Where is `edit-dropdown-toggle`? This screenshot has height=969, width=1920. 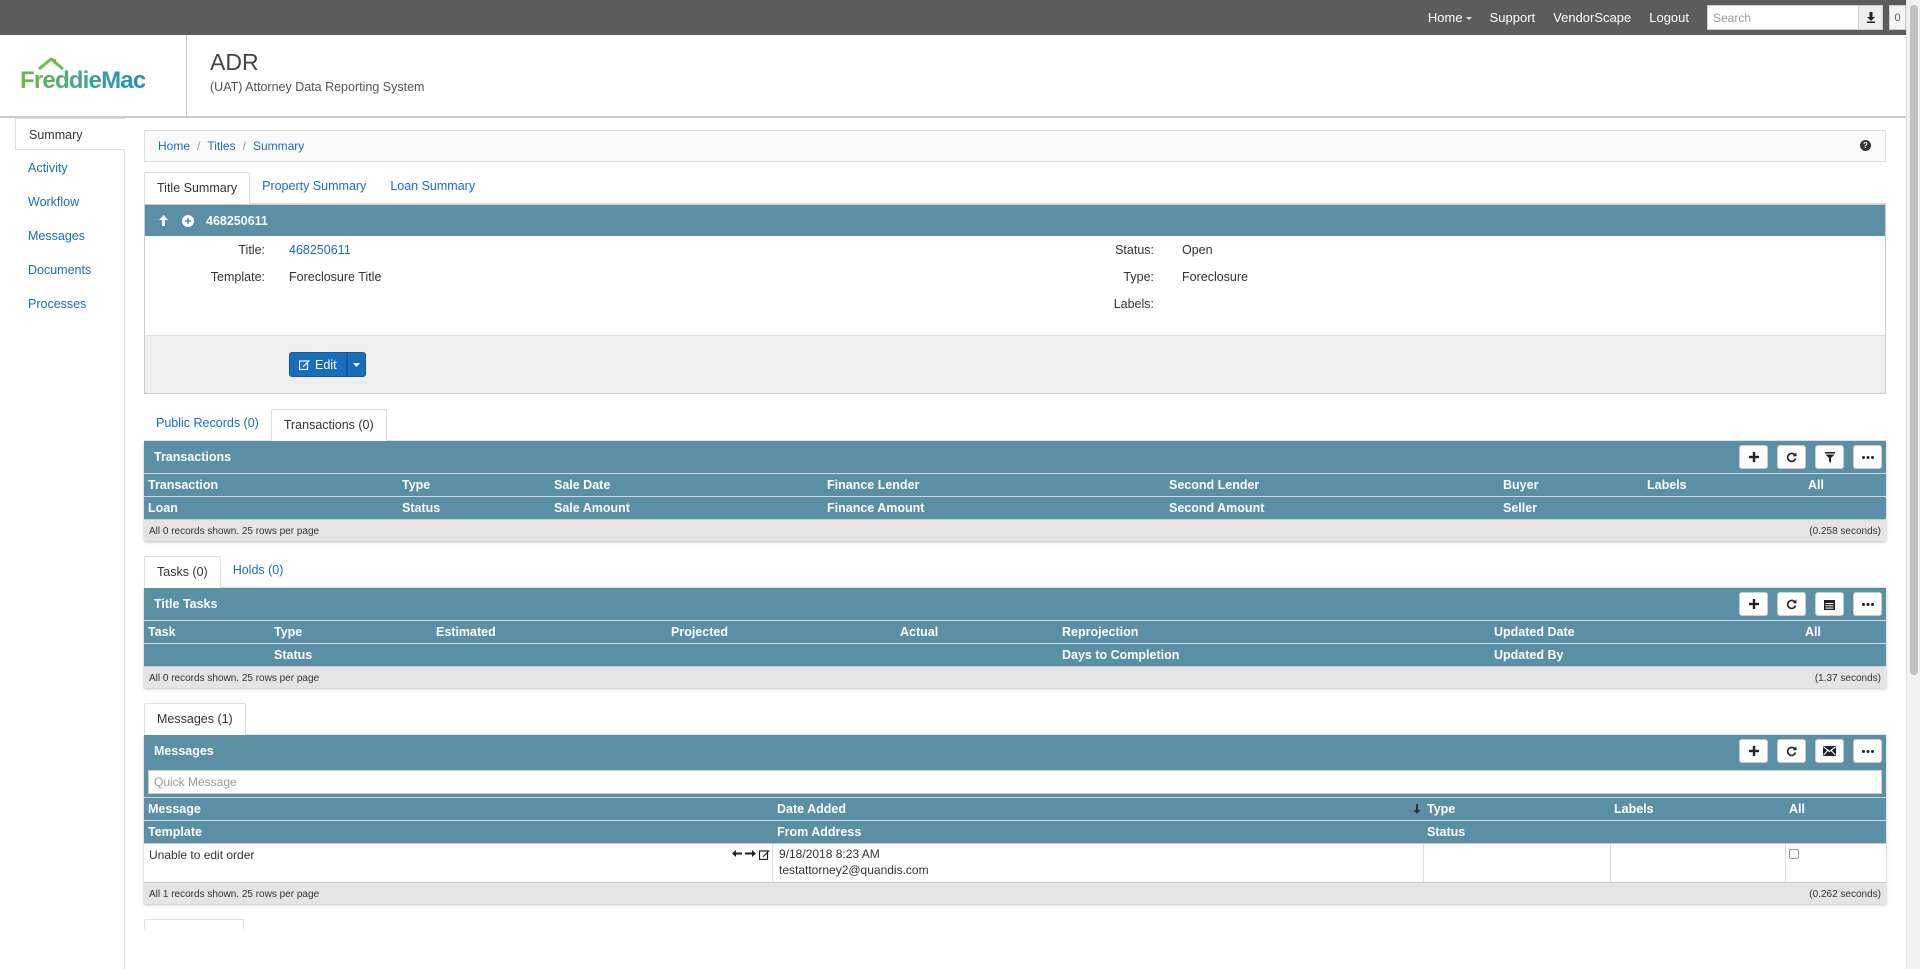 edit-dropdown-toggle is located at coordinates (356, 364).